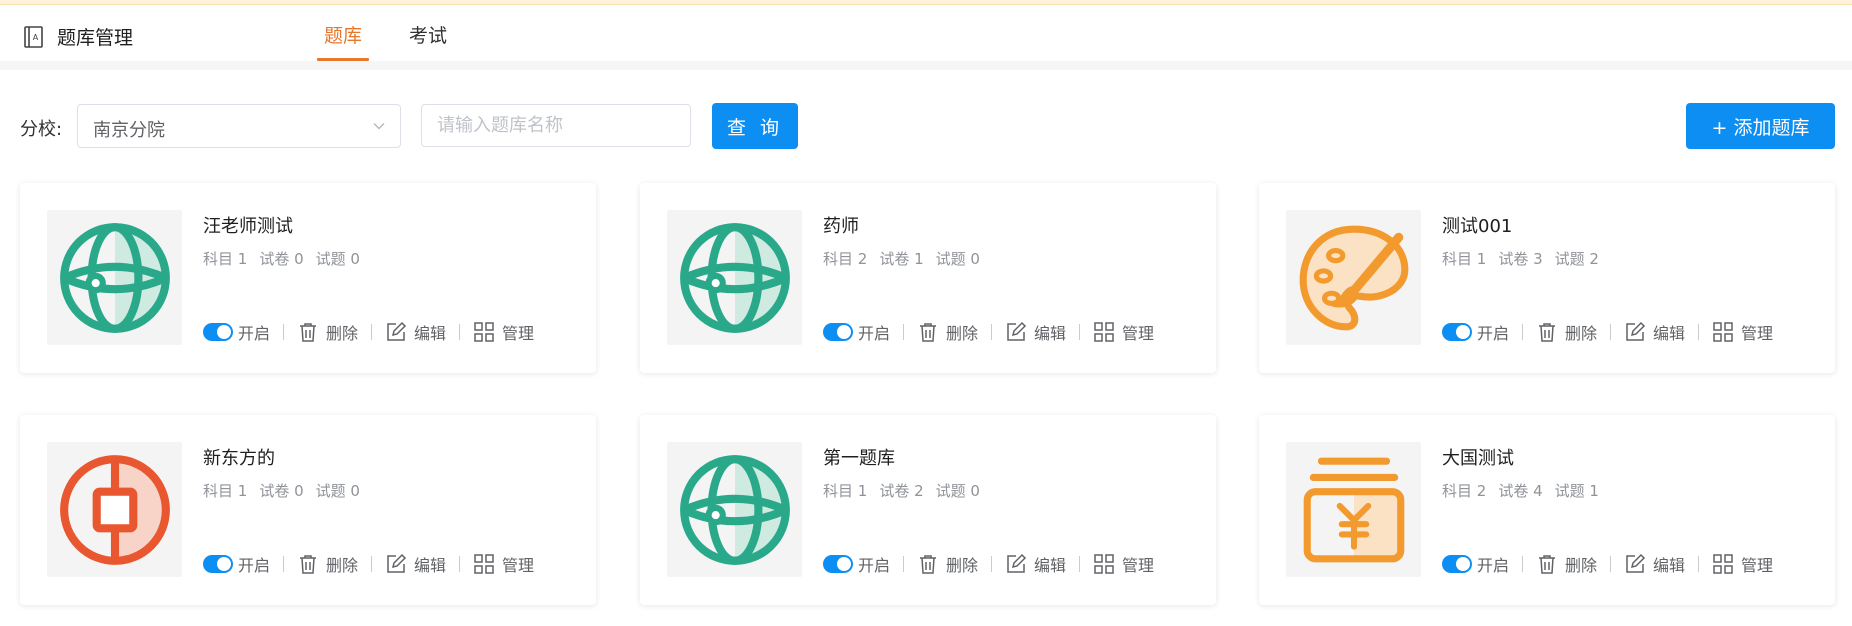  What do you see at coordinates (556, 125) in the screenshot?
I see `search-input` at bounding box center [556, 125].